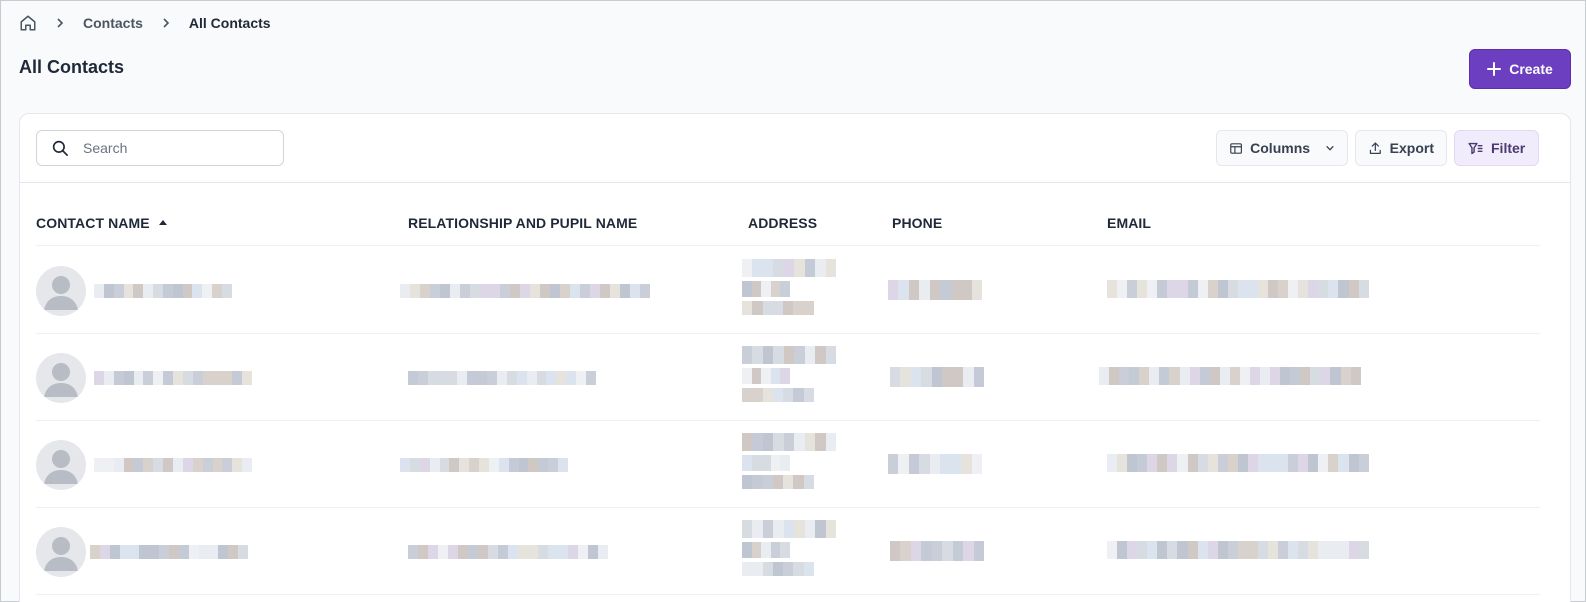  Describe the element at coordinates (229, 23) in the screenshot. I see `breadcrumb-current: All Contacts` at that location.